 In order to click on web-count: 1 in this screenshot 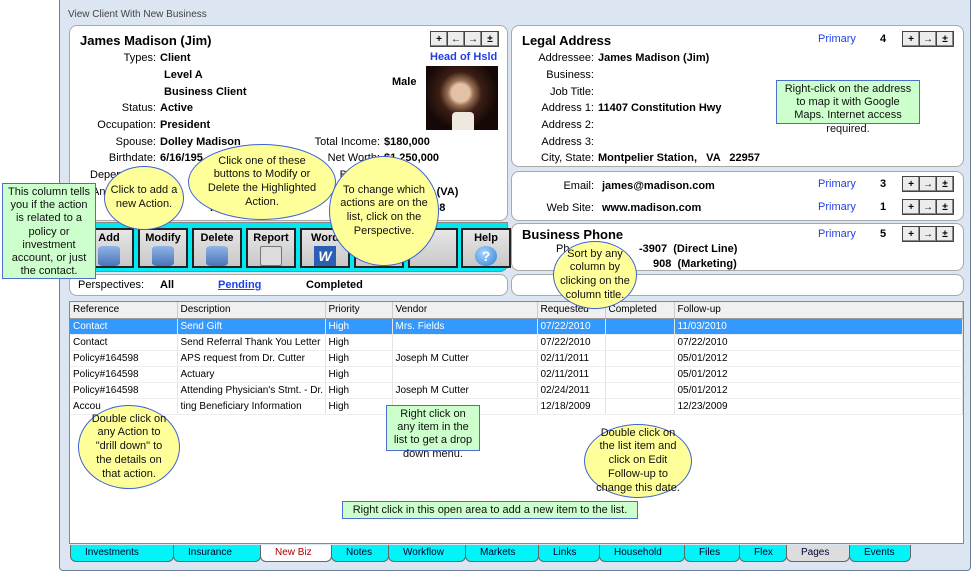, I will do `click(883, 207)`.